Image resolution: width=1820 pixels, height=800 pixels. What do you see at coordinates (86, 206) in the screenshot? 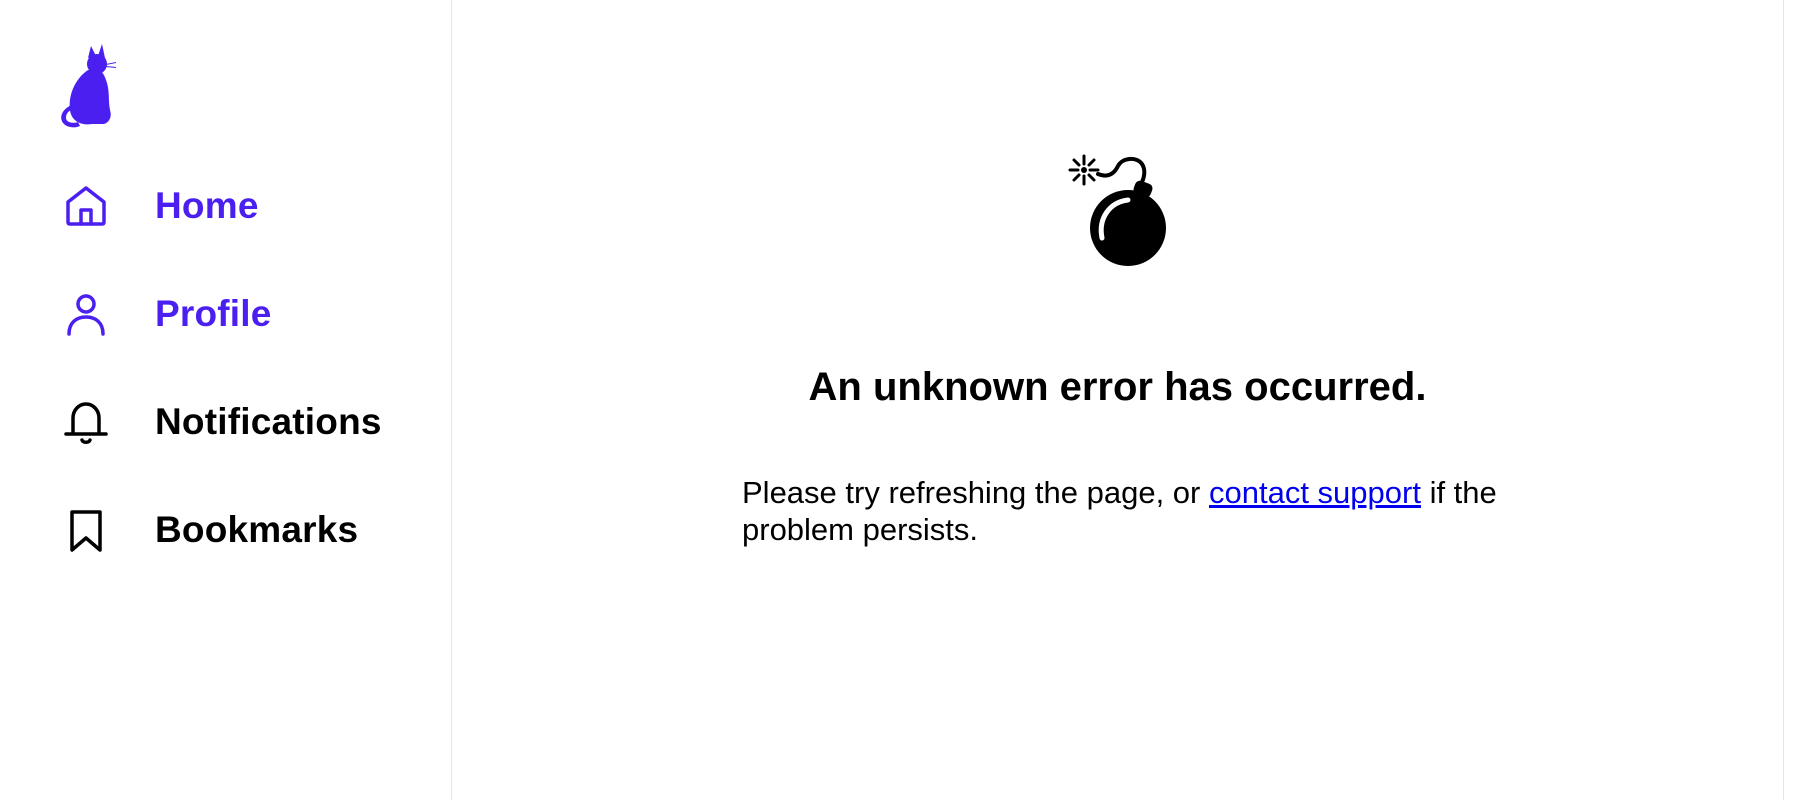
I see `home-icon` at bounding box center [86, 206].